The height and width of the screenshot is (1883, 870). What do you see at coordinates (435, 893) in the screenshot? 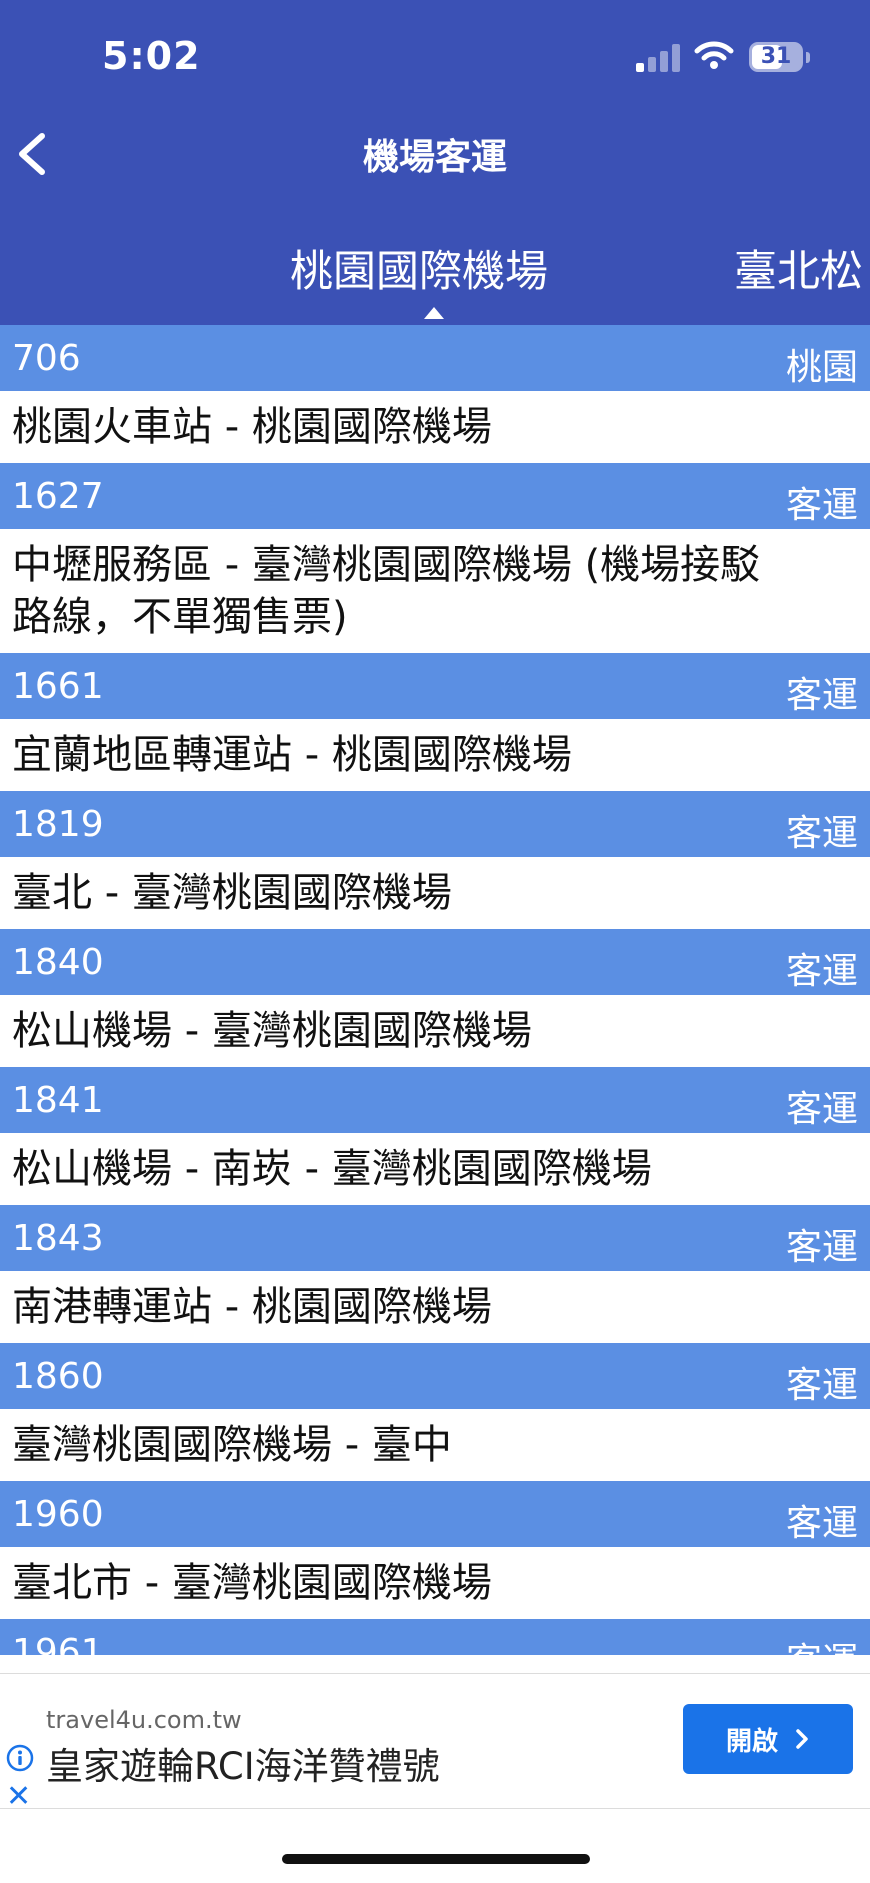
I see `route-name: 臺北 - 臺灣桃園國際機場` at bounding box center [435, 893].